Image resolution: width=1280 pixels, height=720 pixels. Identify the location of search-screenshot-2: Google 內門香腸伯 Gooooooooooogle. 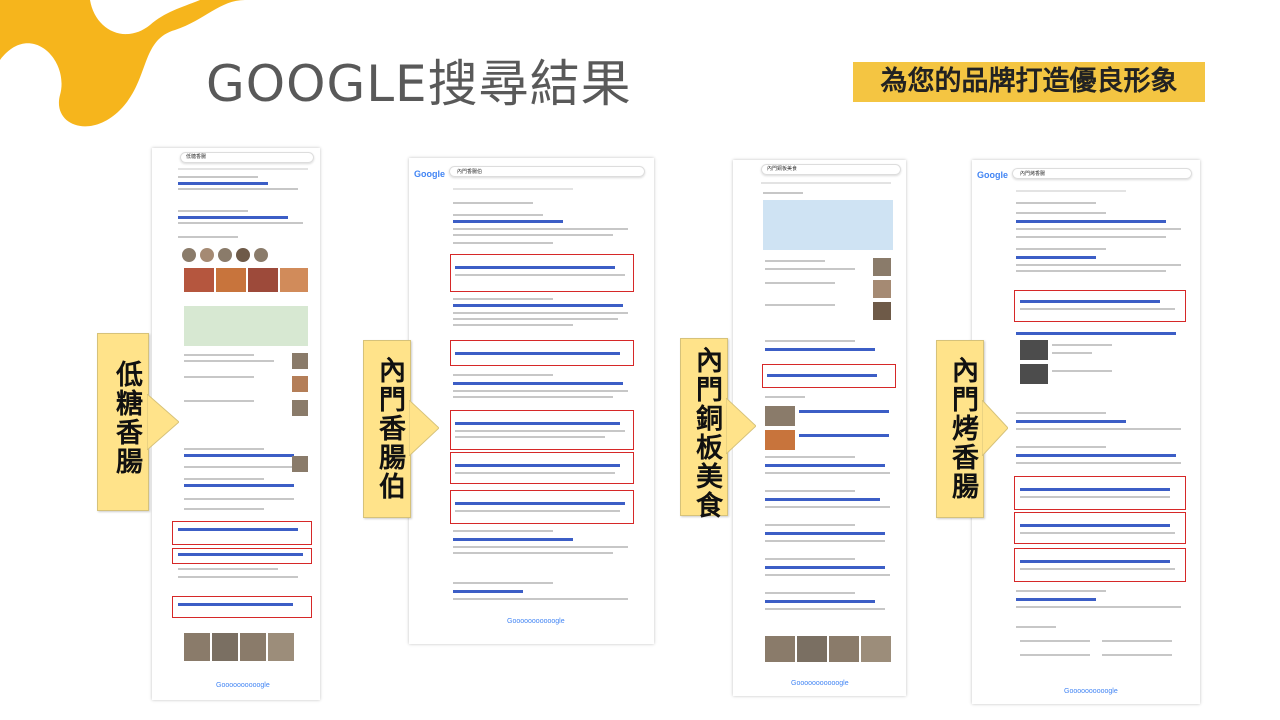
(531, 401).